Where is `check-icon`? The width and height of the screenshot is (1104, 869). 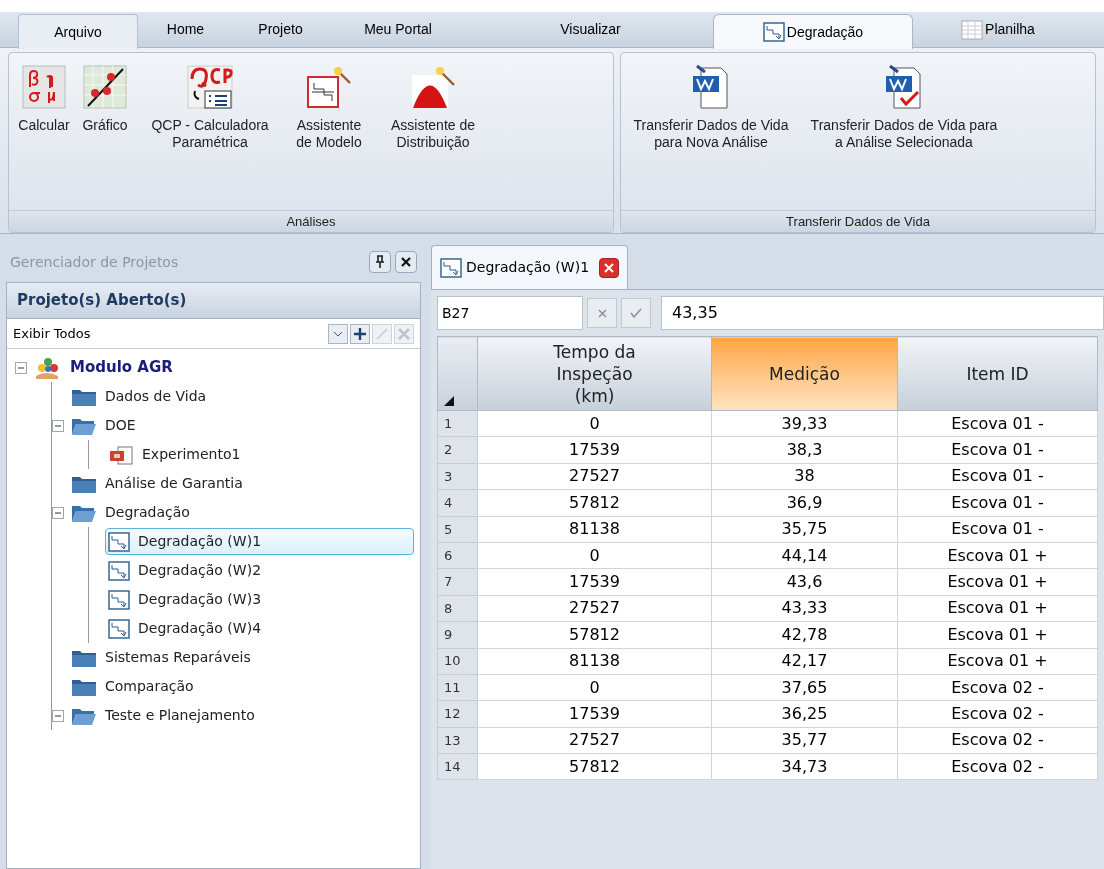 check-icon is located at coordinates (636, 313).